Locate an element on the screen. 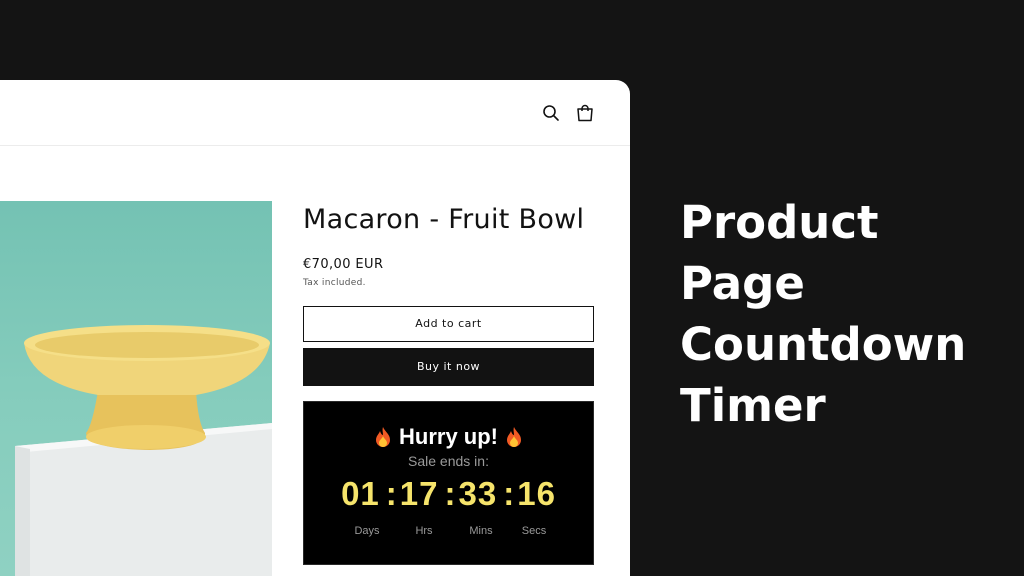 Image resolution: width=1024 pixels, height=576 pixels. days-label: Days is located at coordinates (367, 530).